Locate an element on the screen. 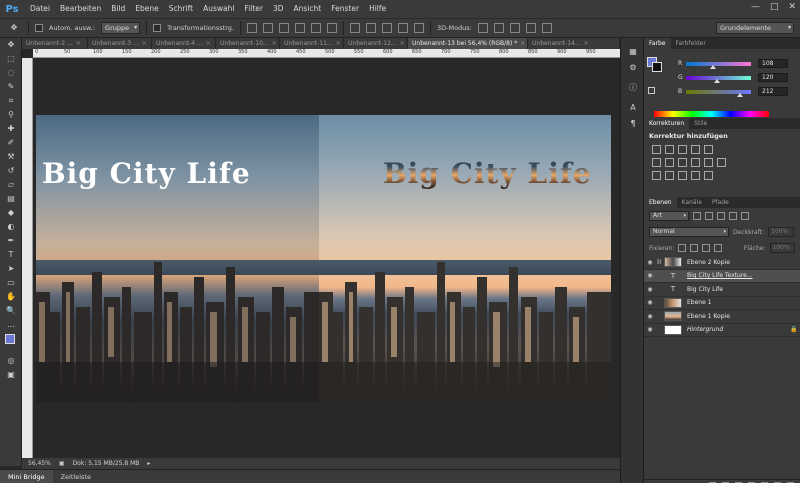 Image resolution: width=800 pixels, height=483 pixels. properties-panel-icon: ⚙ is located at coordinates (633, 68).